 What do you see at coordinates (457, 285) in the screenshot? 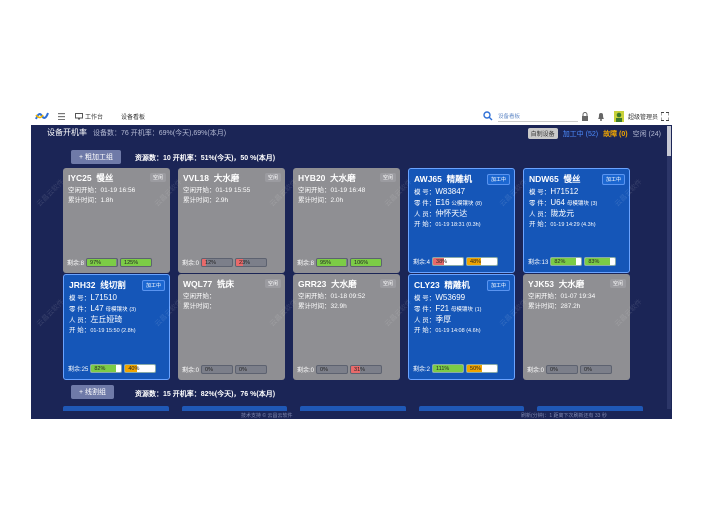
I see `device-type: 精雕机` at bounding box center [457, 285].